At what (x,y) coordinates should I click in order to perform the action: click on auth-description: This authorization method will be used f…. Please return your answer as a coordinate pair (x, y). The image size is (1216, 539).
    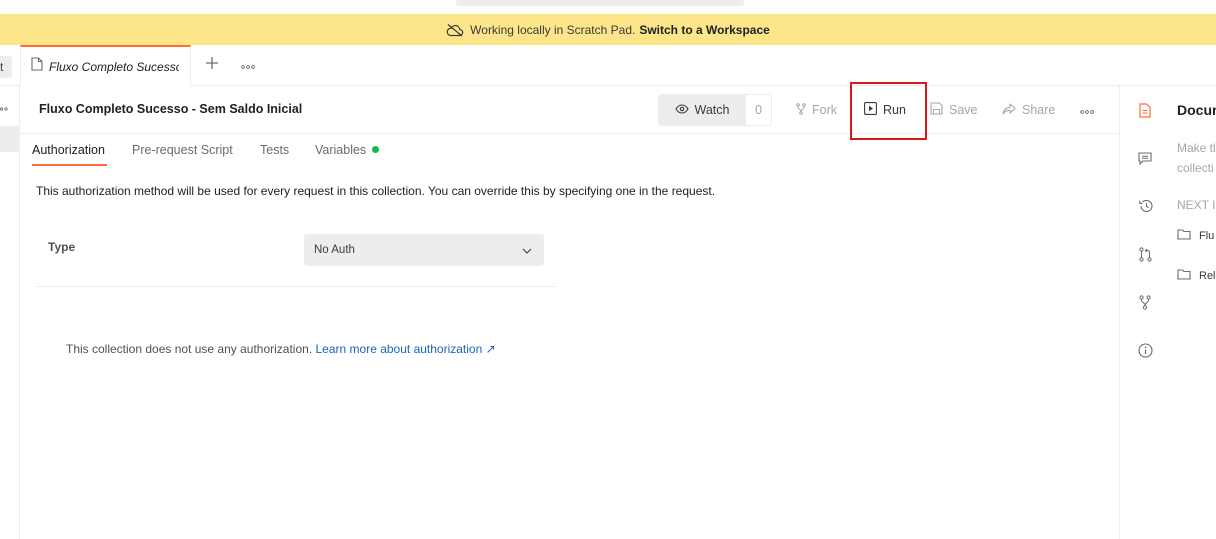
    Looking at the image, I should click on (376, 191).